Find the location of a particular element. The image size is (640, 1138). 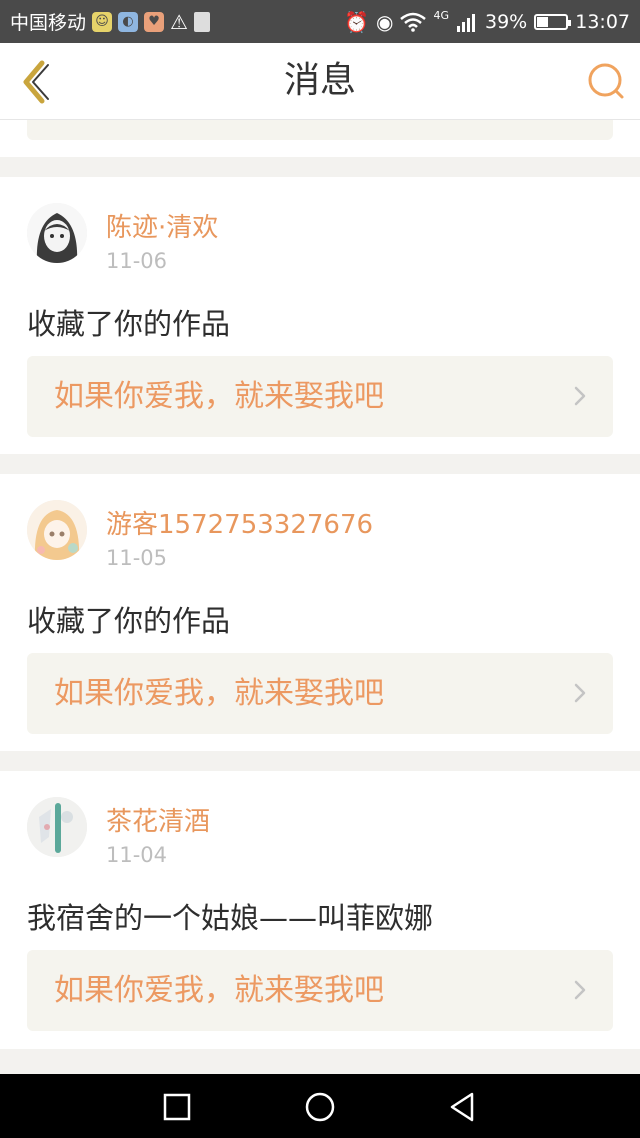

system-nav-bar is located at coordinates (320, 1106).